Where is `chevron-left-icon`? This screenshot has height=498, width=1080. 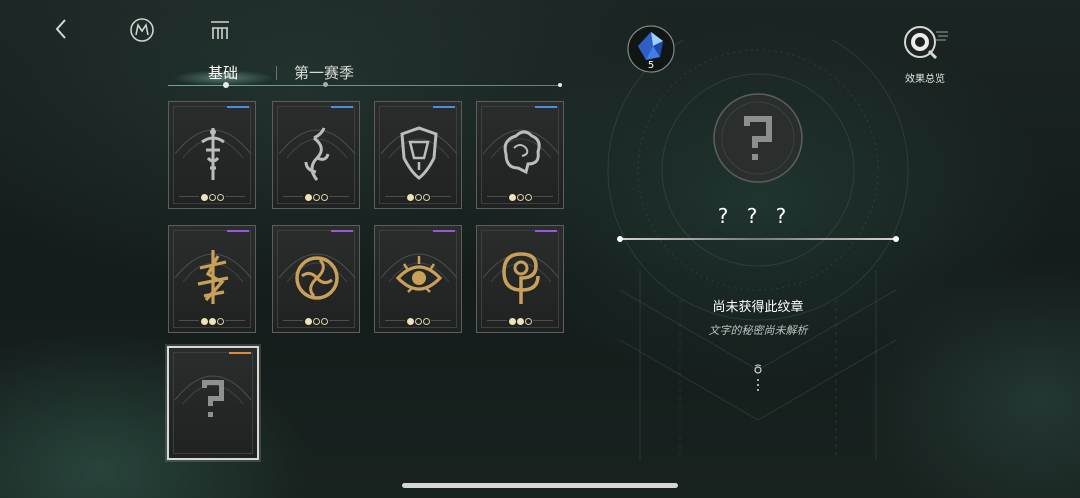
chevron-left-icon is located at coordinates (60, 29).